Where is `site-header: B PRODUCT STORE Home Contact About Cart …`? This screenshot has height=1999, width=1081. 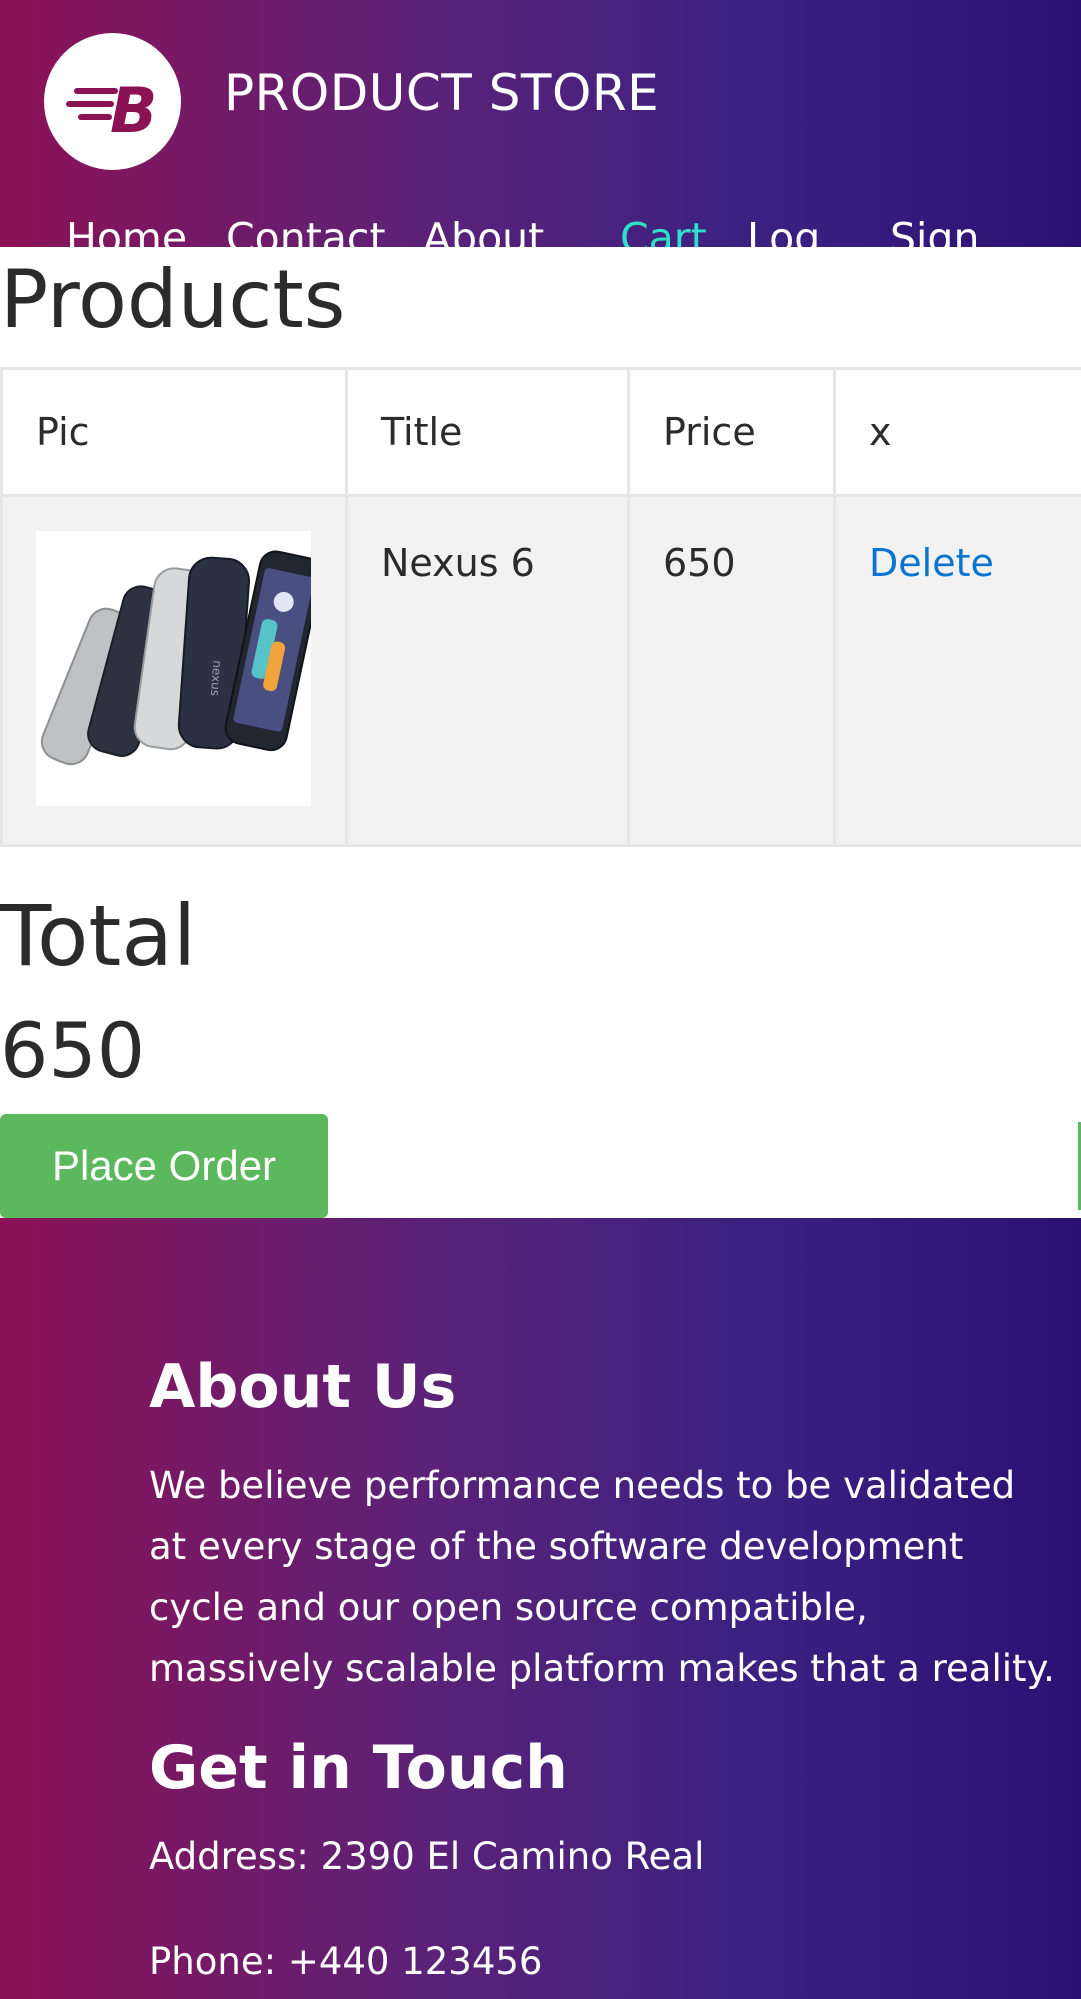
site-header: B PRODUCT STORE Home Contact About Cart … is located at coordinates (540, 123).